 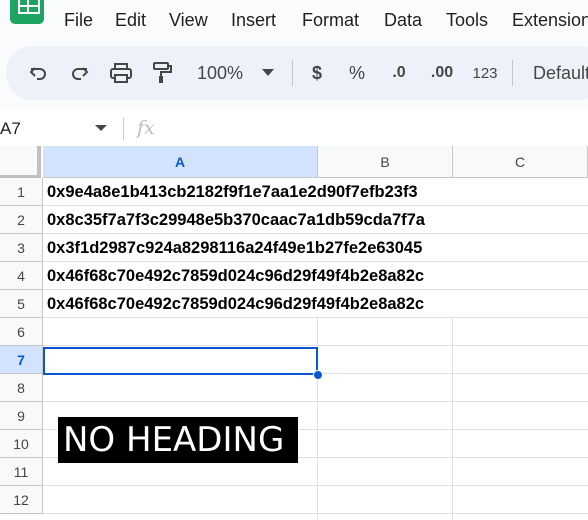 I want to click on zoom-value: 100%, so click(x=220, y=73).